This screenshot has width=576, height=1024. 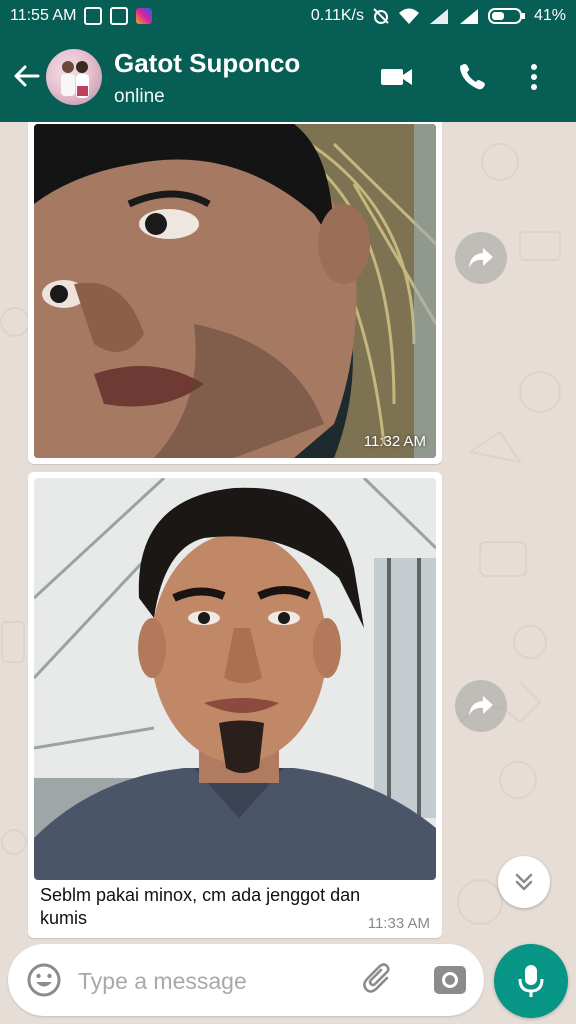 What do you see at coordinates (74, 77) in the screenshot?
I see `contact-avatar` at bounding box center [74, 77].